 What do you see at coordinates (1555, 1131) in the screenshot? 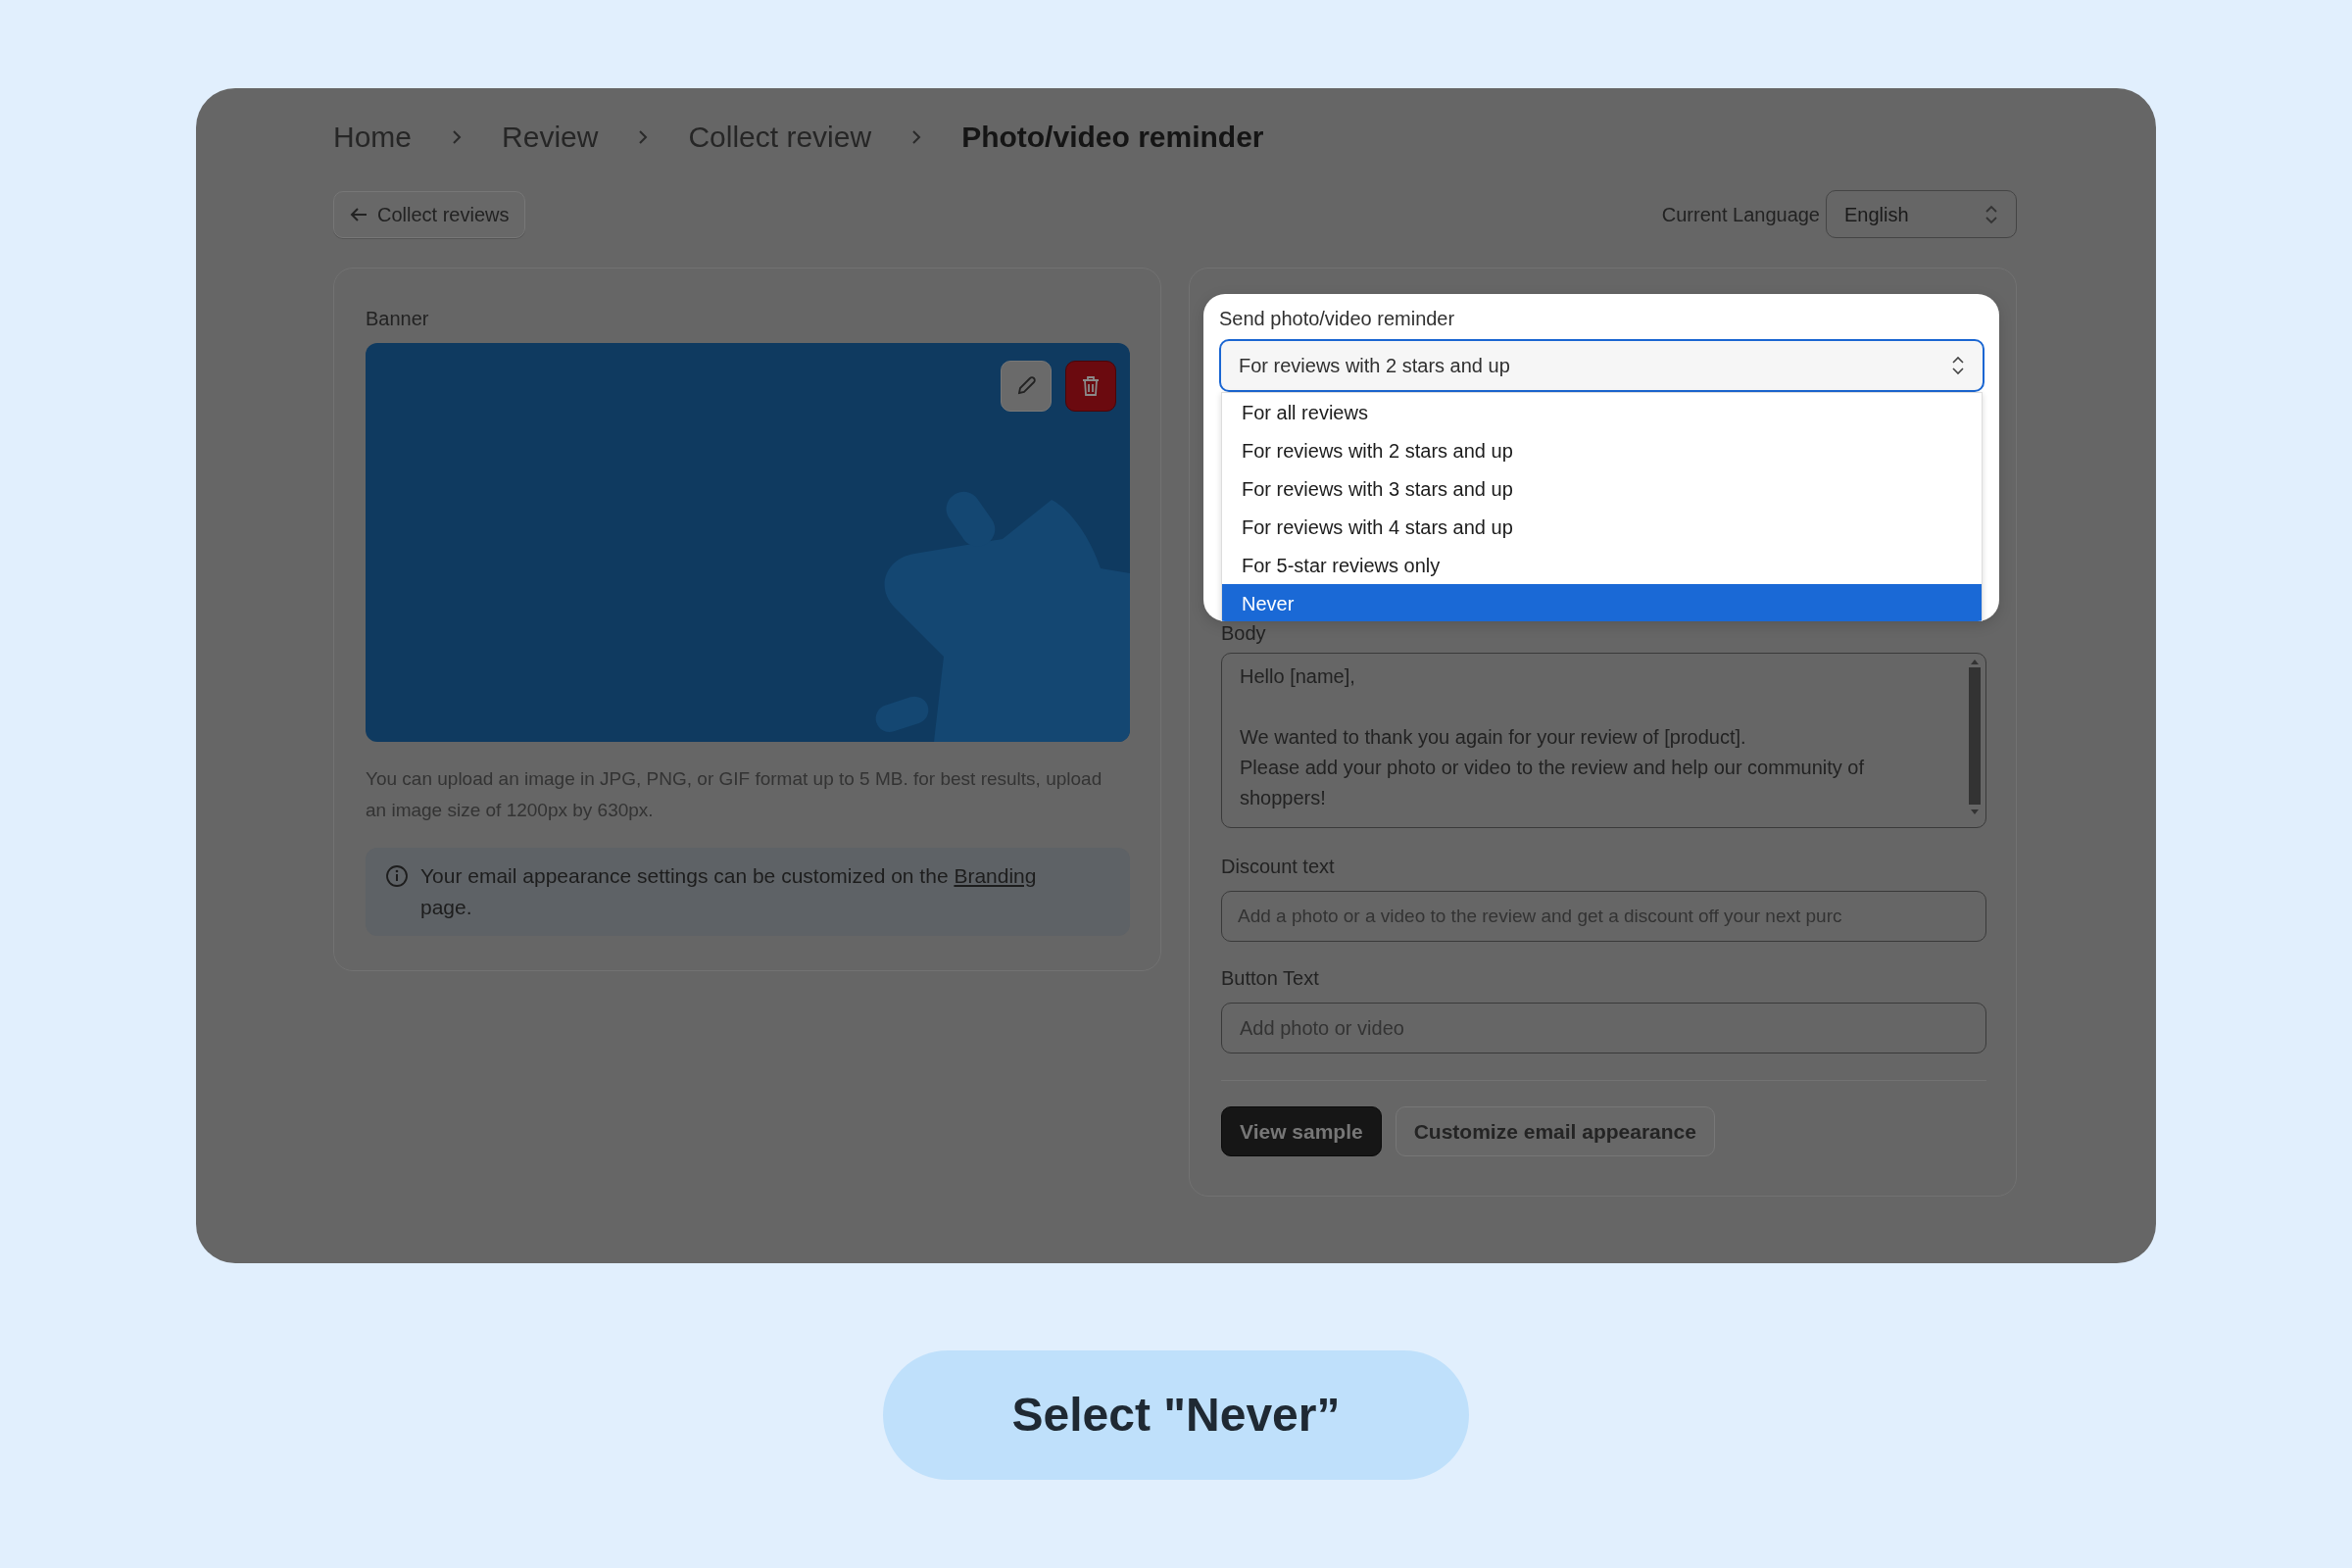
I see `customize-button: Customize email appearance` at bounding box center [1555, 1131].